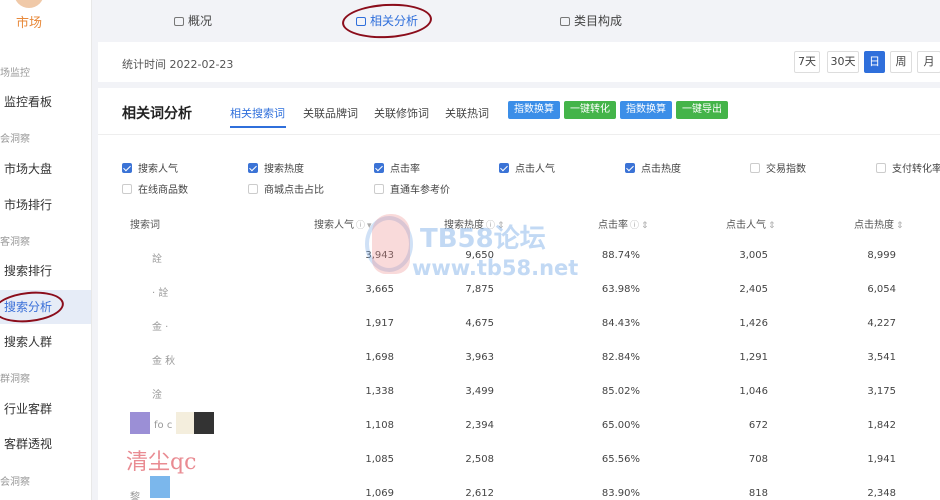 The image size is (940, 500). What do you see at coordinates (45, 444) in the screenshot?
I see `sidebar-item-crowd-insight: 客群透视` at bounding box center [45, 444].